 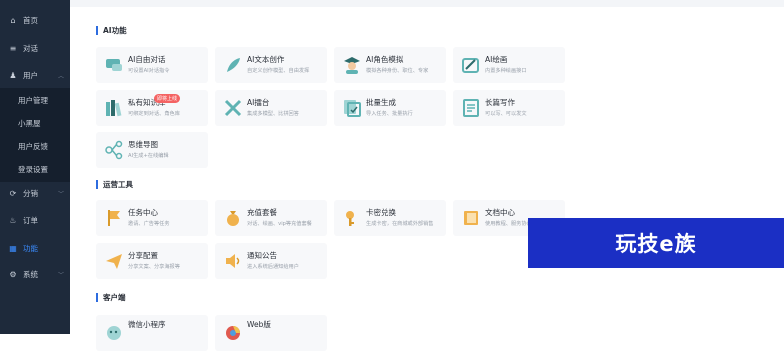 I want to click on card-title: 批量生成, so click(x=381, y=102).